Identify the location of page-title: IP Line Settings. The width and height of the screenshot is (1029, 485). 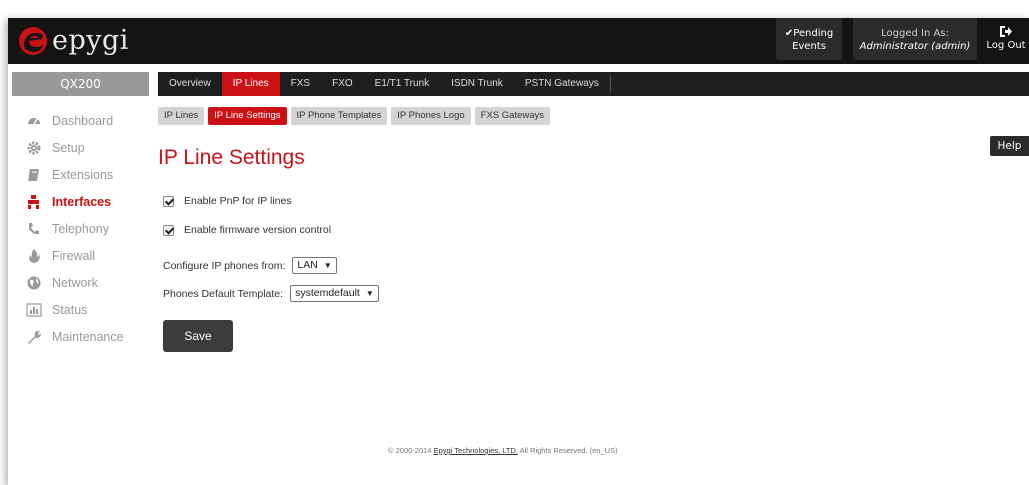
(231, 157).